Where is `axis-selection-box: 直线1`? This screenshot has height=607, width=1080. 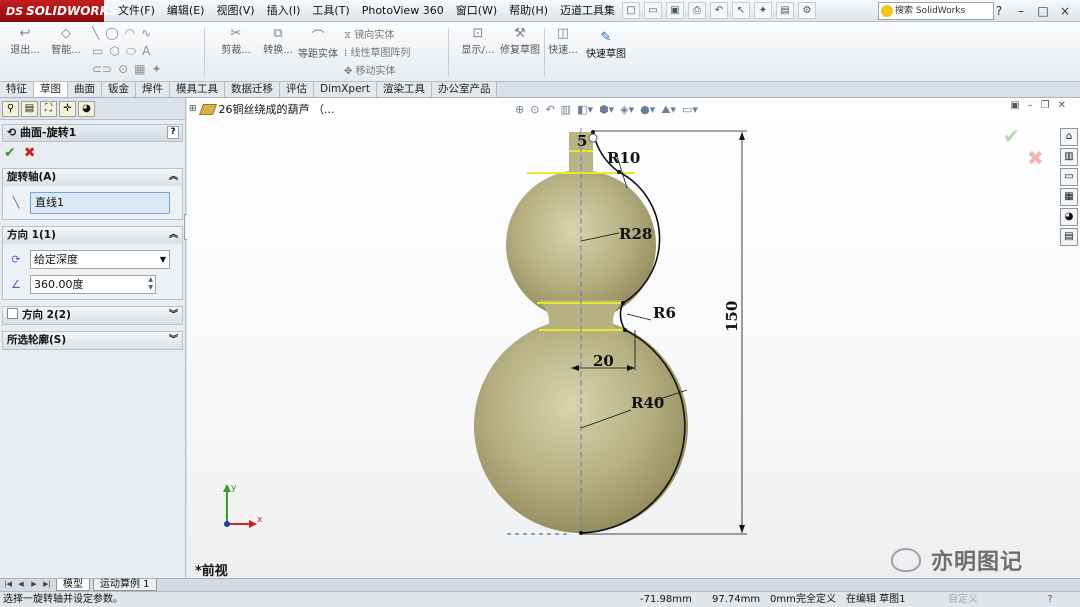
axis-selection-box: 直线1 is located at coordinates (100, 203).